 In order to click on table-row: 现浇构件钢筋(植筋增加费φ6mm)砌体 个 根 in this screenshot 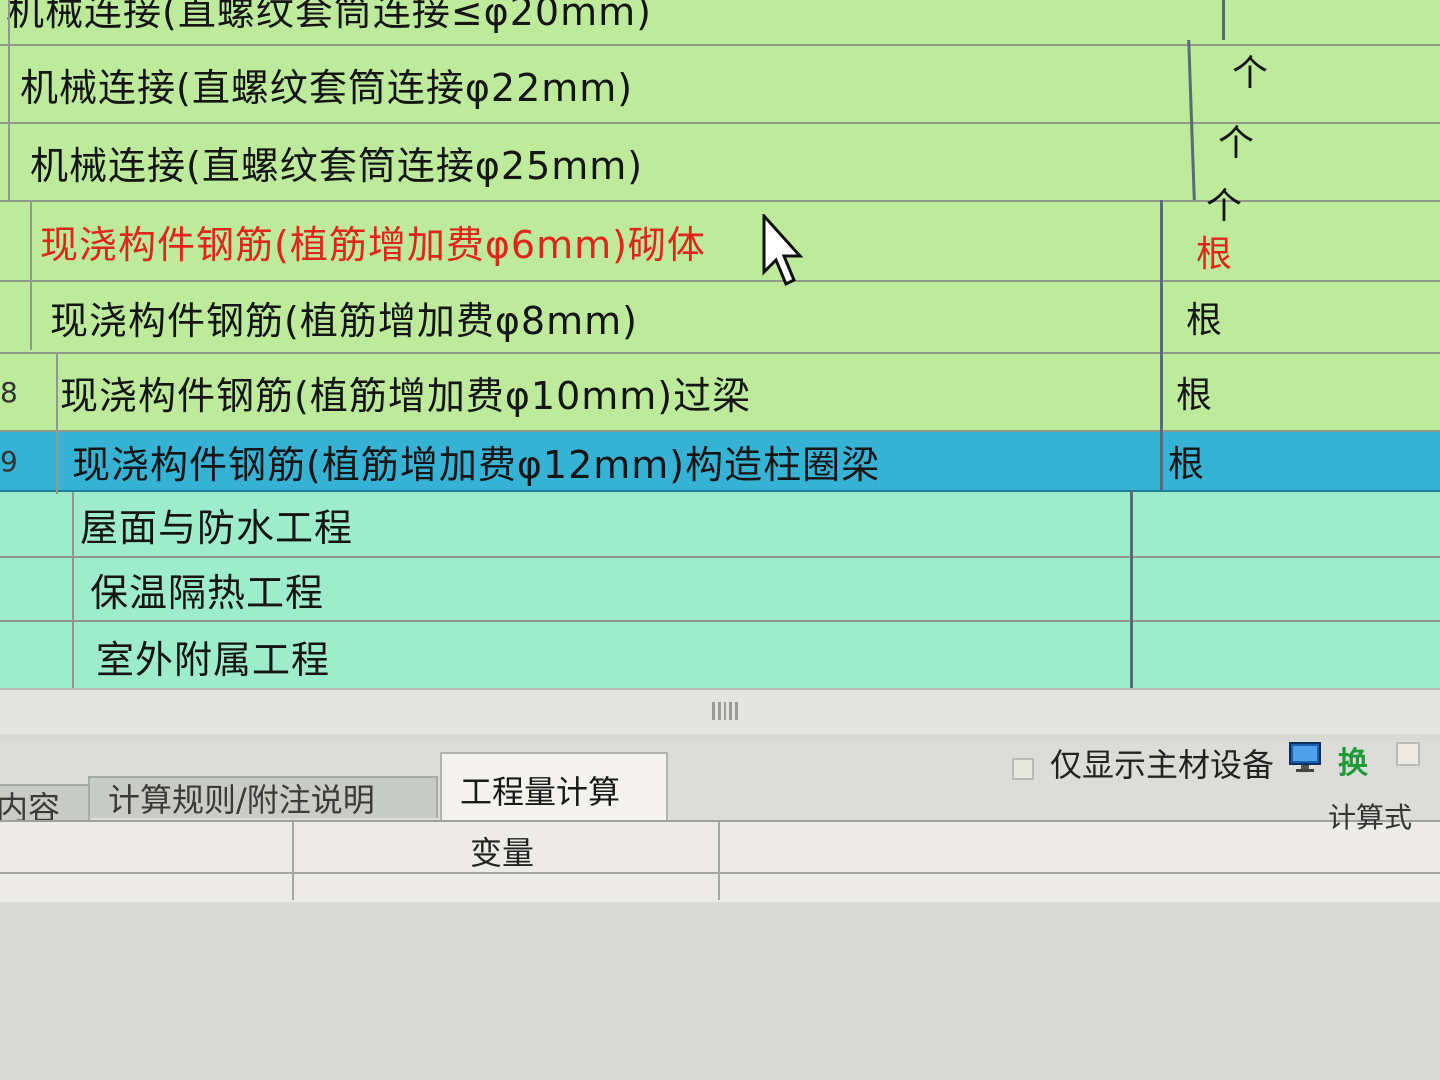, I will do `click(720, 234)`.